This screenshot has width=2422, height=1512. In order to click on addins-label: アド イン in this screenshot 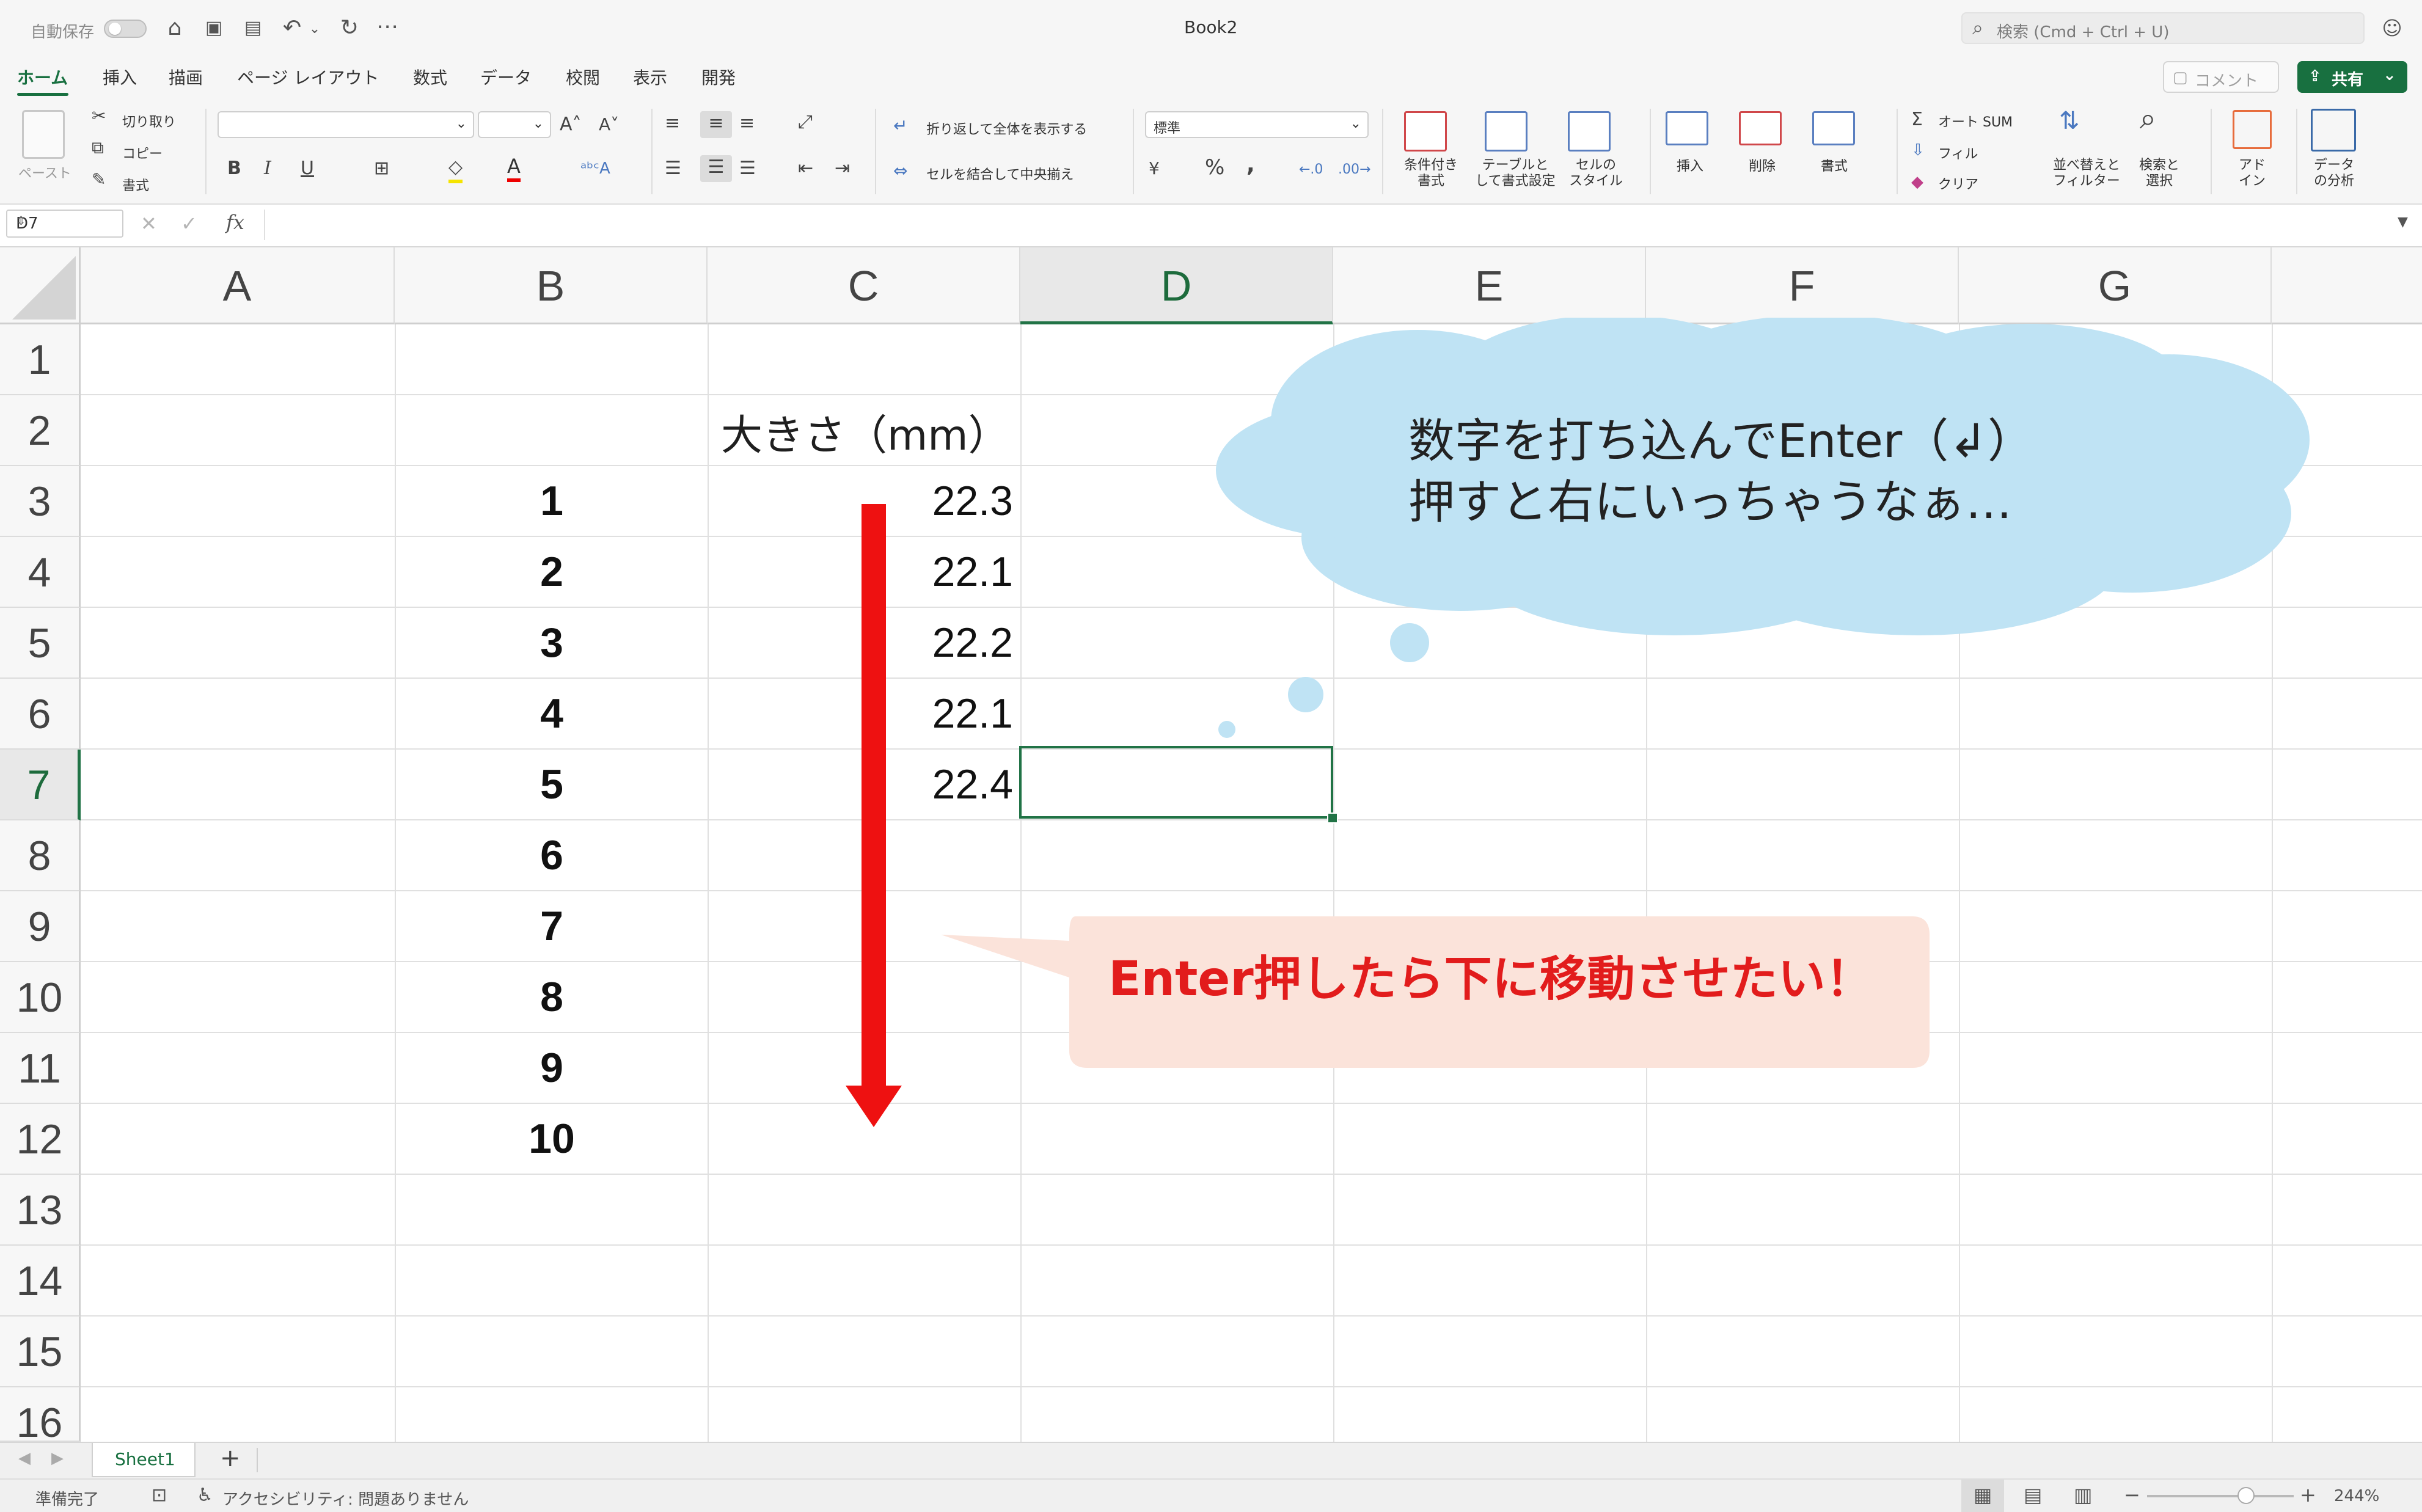, I will do `click(2252, 174)`.